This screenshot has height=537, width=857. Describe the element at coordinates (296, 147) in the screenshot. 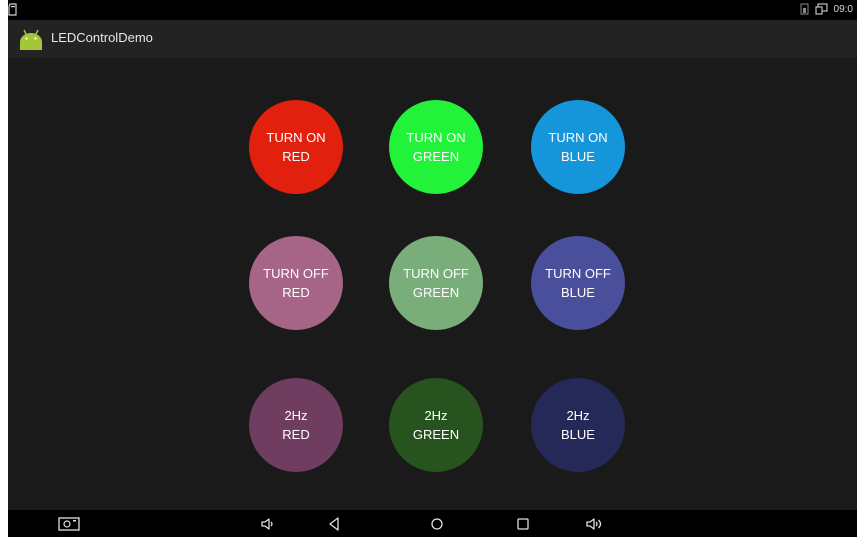

I see `turn-on-red-button: TURN ON RED` at that location.